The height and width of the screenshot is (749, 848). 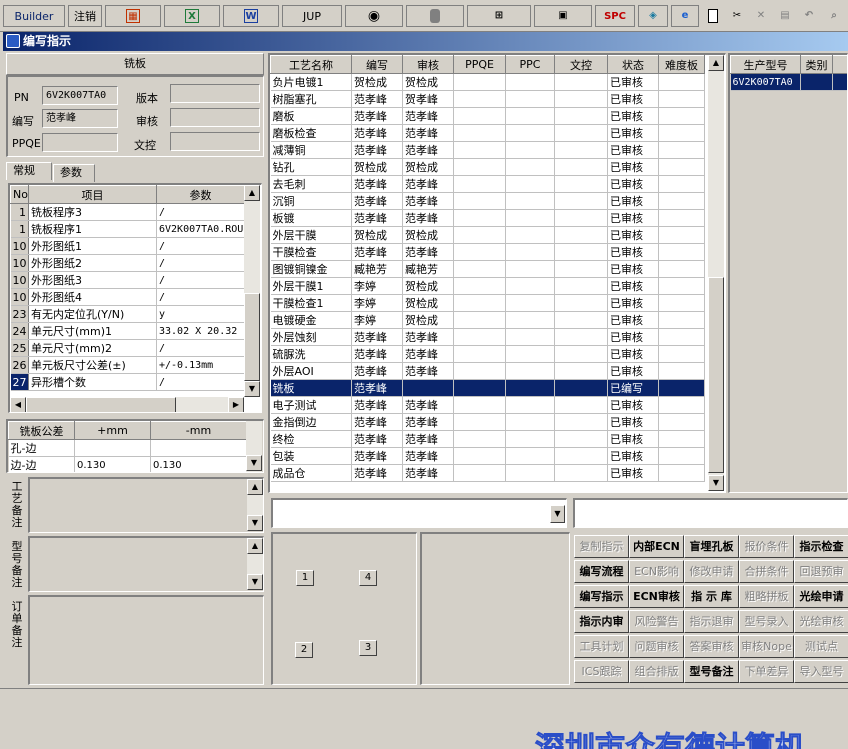 I want to click on hscroll-thumb, so click(x=101, y=404).